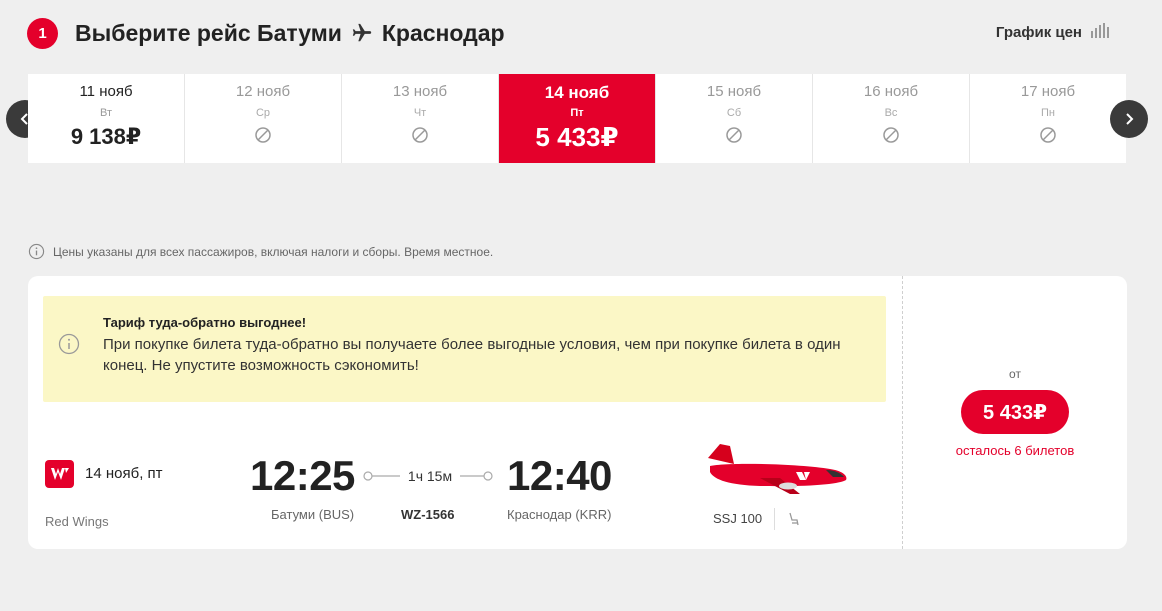 Image resolution: width=1162 pixels, height=611 pixels. I want to click on date-cell-2: 13 нояб Чт, so click(420, 118).